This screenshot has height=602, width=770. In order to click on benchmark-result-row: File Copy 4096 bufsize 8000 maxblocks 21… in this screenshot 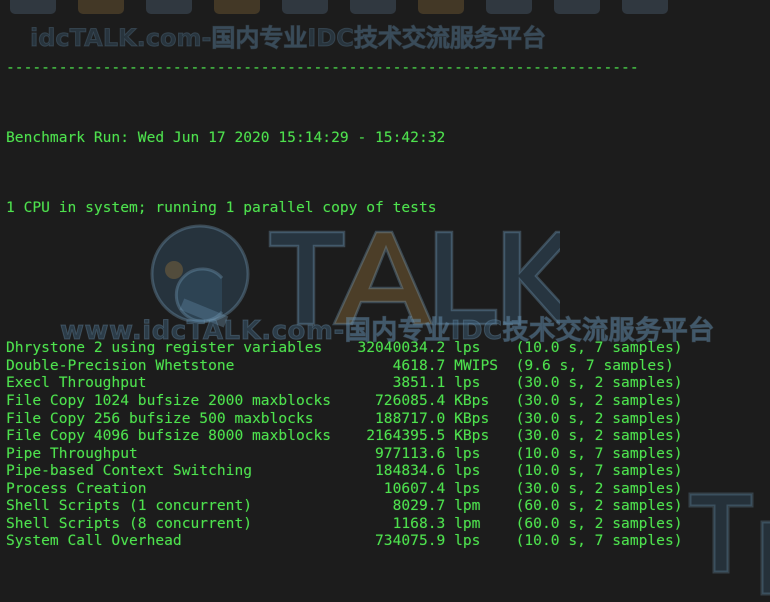, I will do `click(344, 436)`.